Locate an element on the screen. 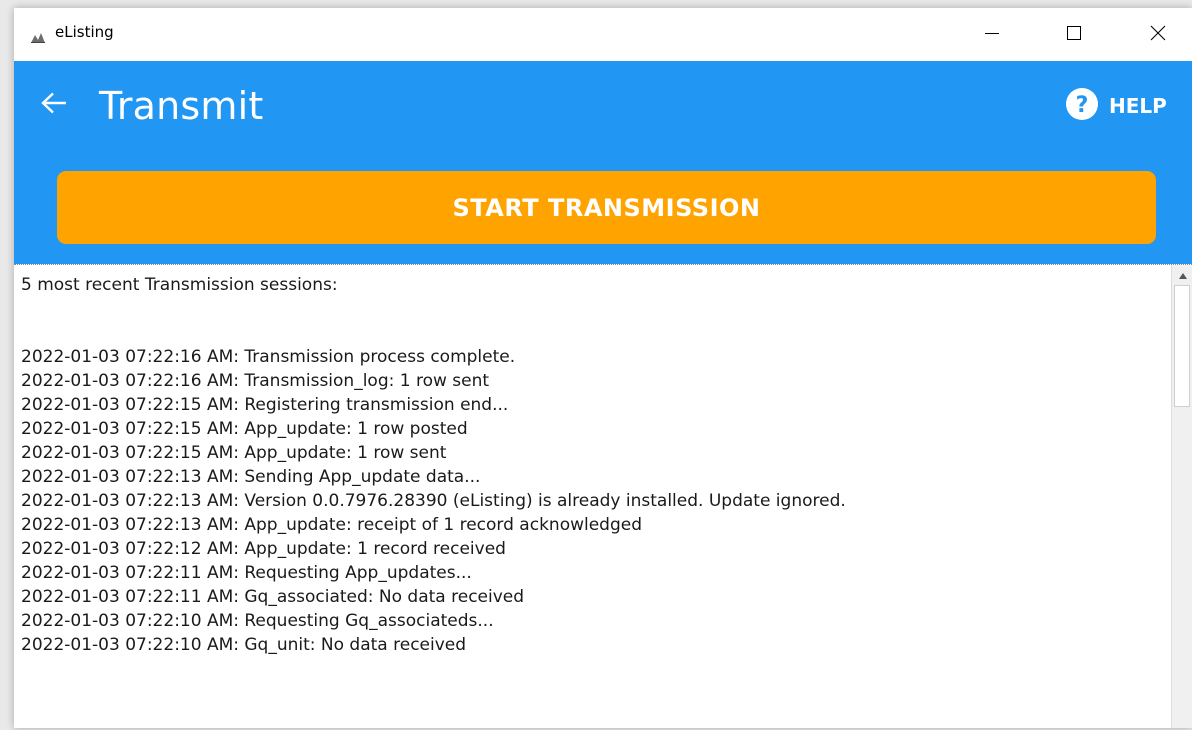  back-button is located at coordinates (54, 105).